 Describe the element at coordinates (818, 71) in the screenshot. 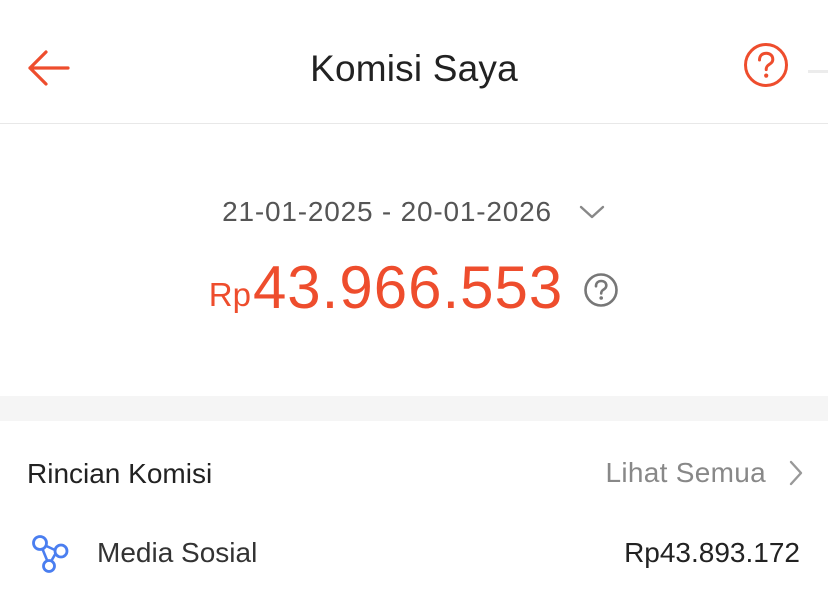

I see `header-edge-divider` at that location.